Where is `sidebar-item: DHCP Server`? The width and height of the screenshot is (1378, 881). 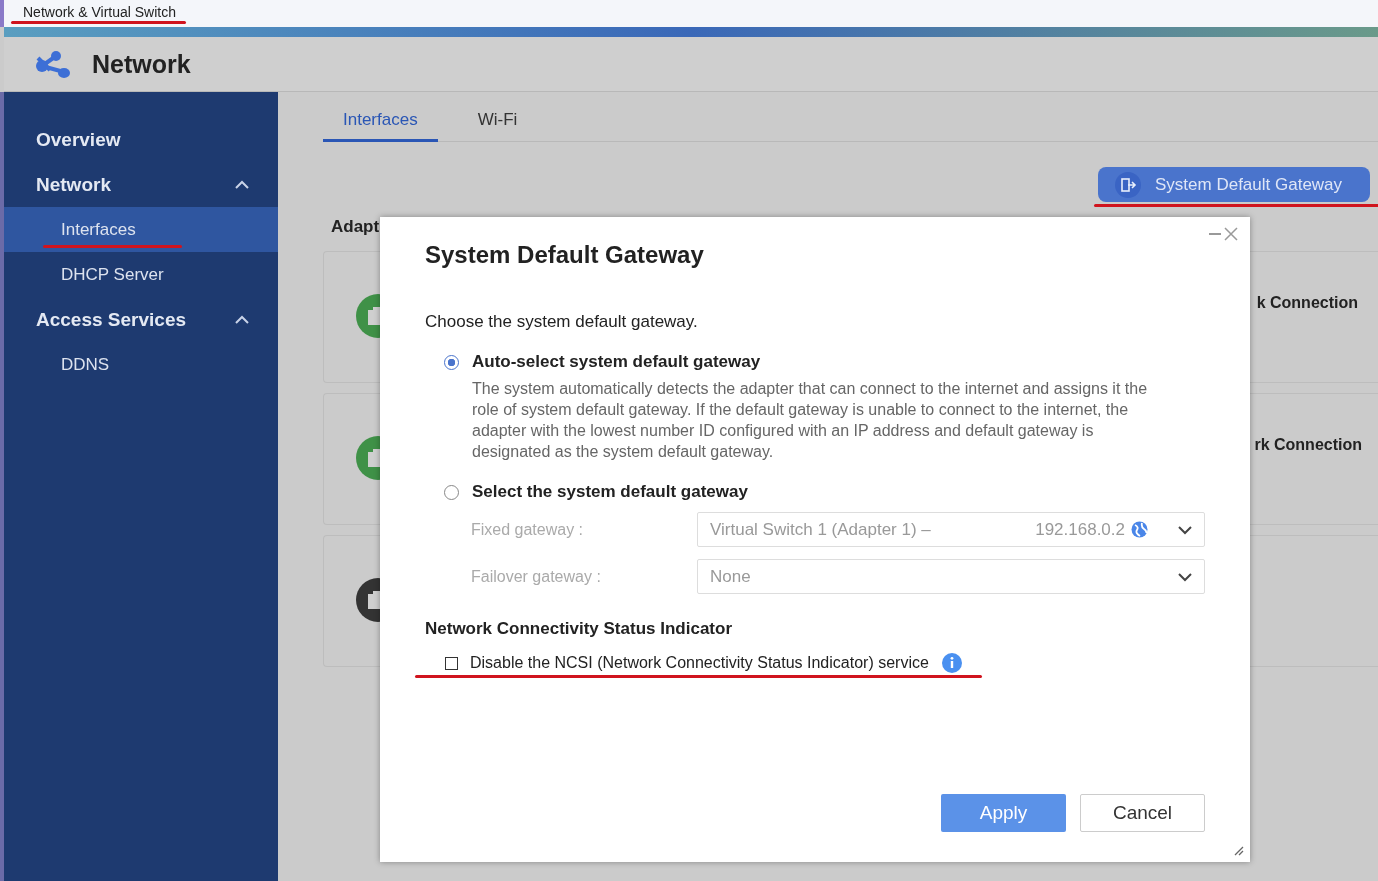
sidebar-item: DHCP Server is located at coordinates (141, 274).